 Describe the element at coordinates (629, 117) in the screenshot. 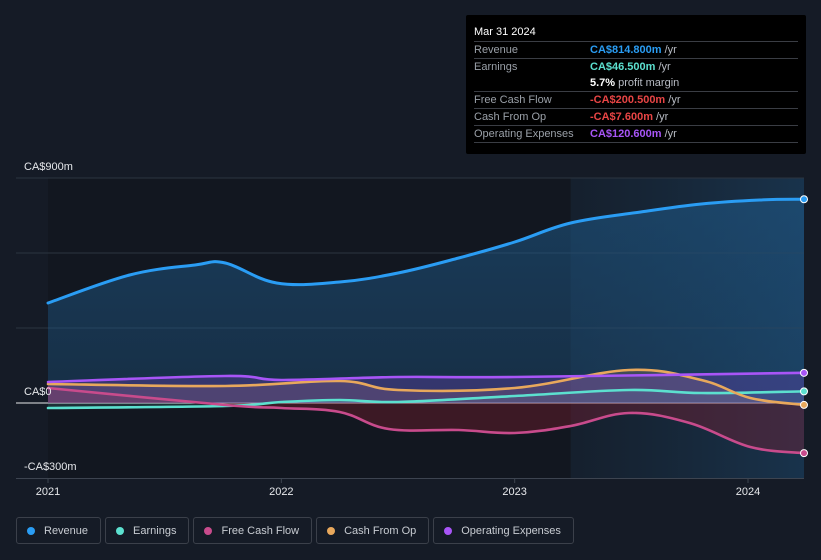

I see `tooltip-value: -CA$7.600m /yr` at that location.